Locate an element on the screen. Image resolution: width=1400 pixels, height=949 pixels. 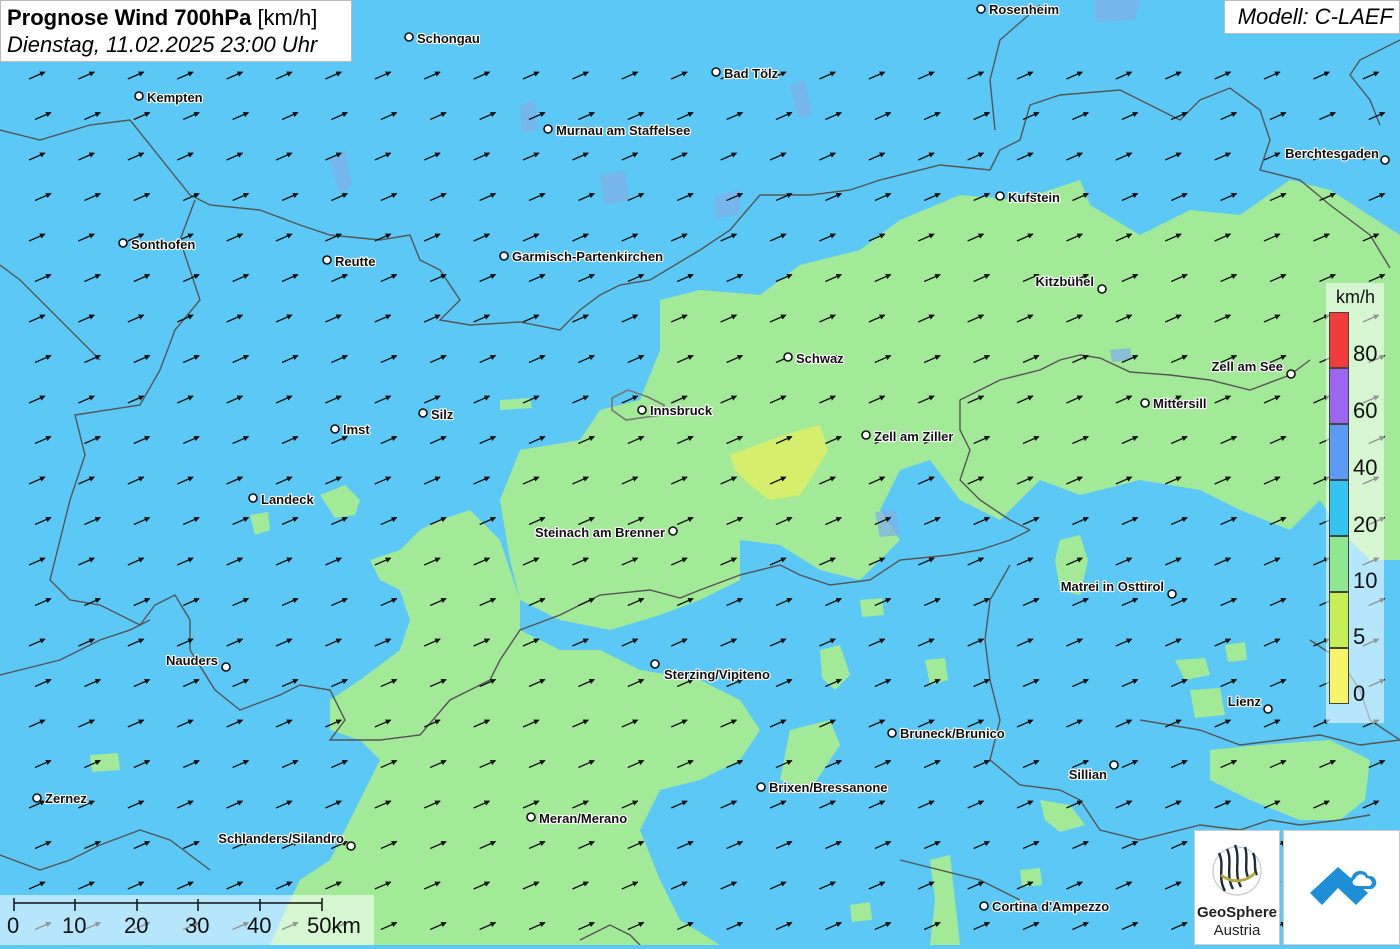
city-label: Landeck is located at coordinates (288, 499).